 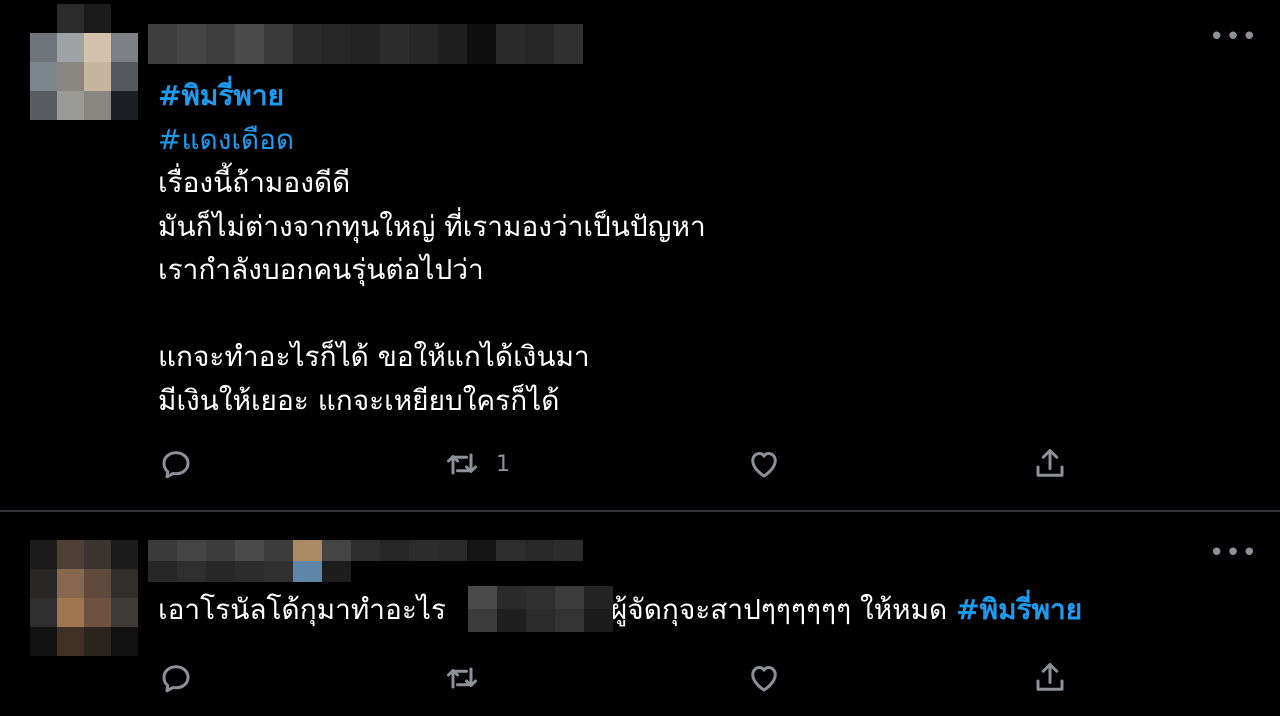 What do you see at coordinates (779, 609) in the screenshot?
I see `tweet-text-part: ผู้จัดกุจะสาปๆๆๆๆๆๆ ให้หมด` at bounding box center [779, 609].